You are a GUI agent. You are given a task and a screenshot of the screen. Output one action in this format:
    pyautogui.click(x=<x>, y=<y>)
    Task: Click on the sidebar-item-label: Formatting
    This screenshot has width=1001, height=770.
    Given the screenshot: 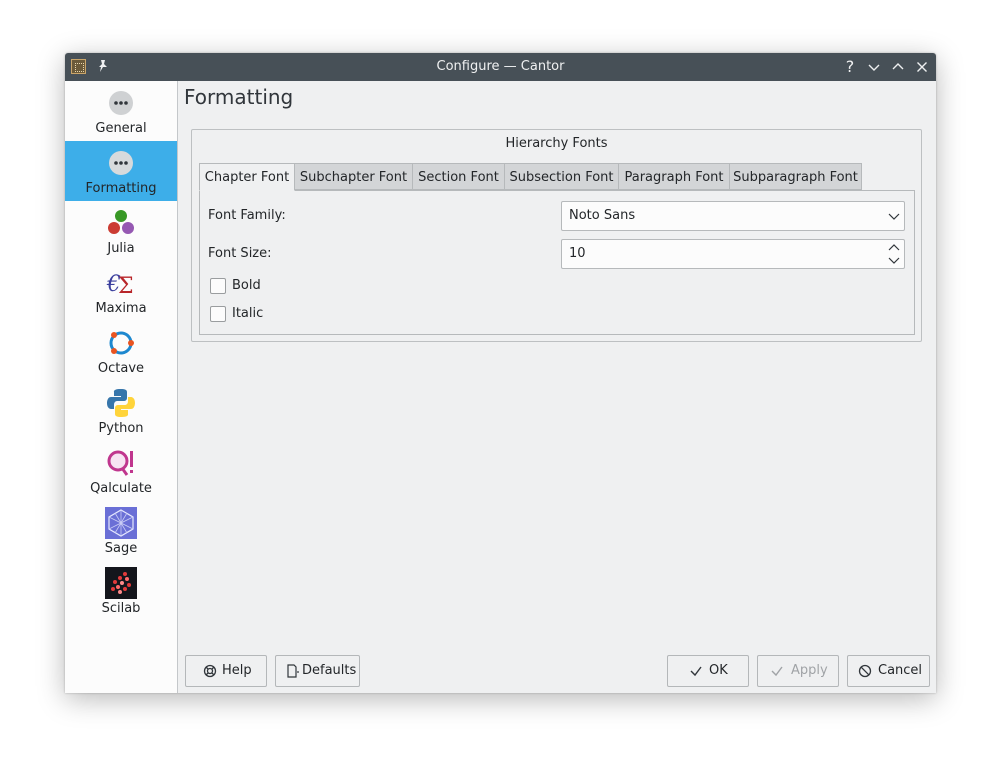 What is the action you would take?
    pyautogui.click(x=121, y=188)
    